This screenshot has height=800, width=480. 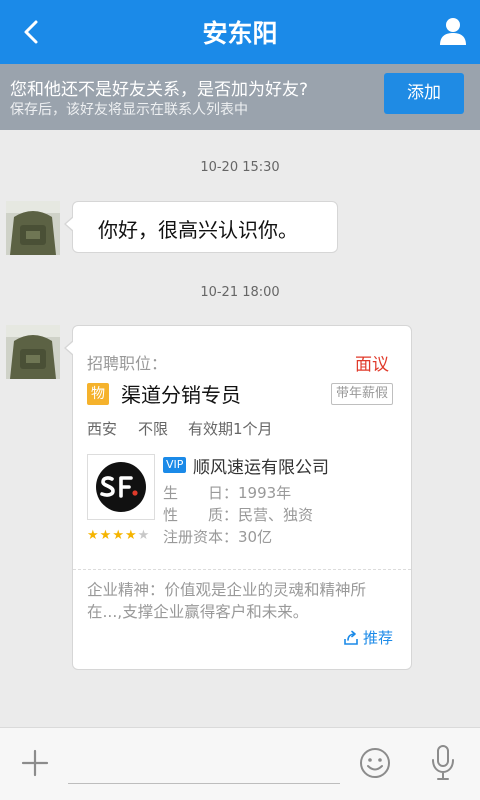 I want to click on message-timestamp: 10-21 18:00, so click(x=240, y=292).